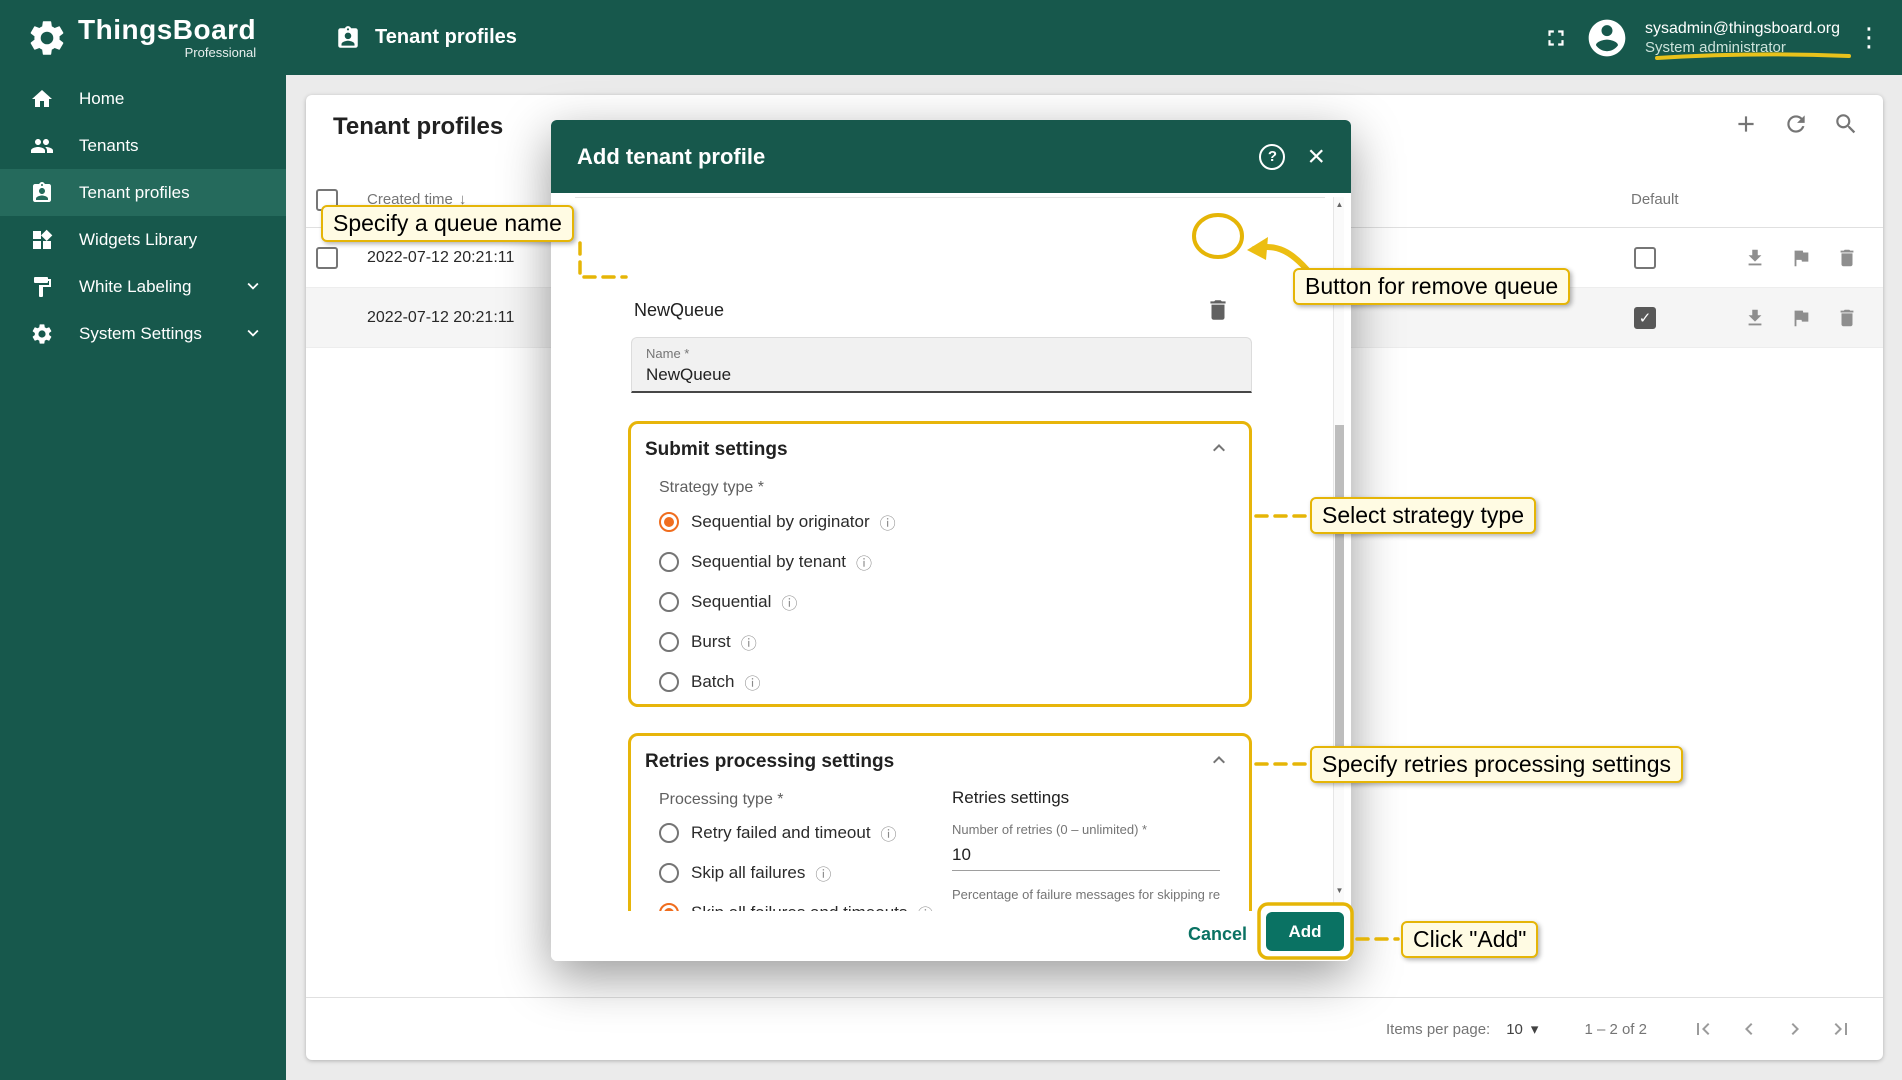 The width and height of the screenshot is (1902, 1080). Describe the element at coordinates (1272, 156) in the screenshot. I see `help-icon: ?` at that location.